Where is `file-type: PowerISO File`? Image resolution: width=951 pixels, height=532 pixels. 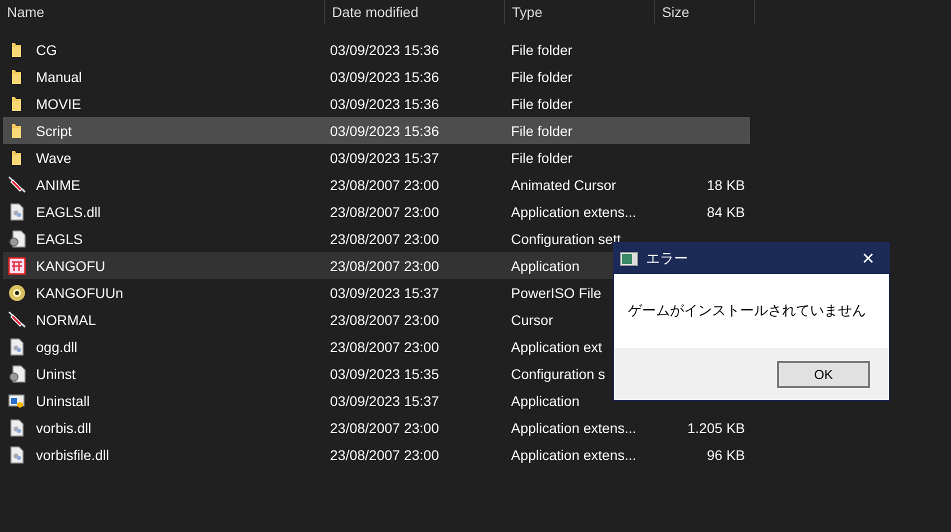
file-type: PowerISO File is located at coordinates (556, 292).